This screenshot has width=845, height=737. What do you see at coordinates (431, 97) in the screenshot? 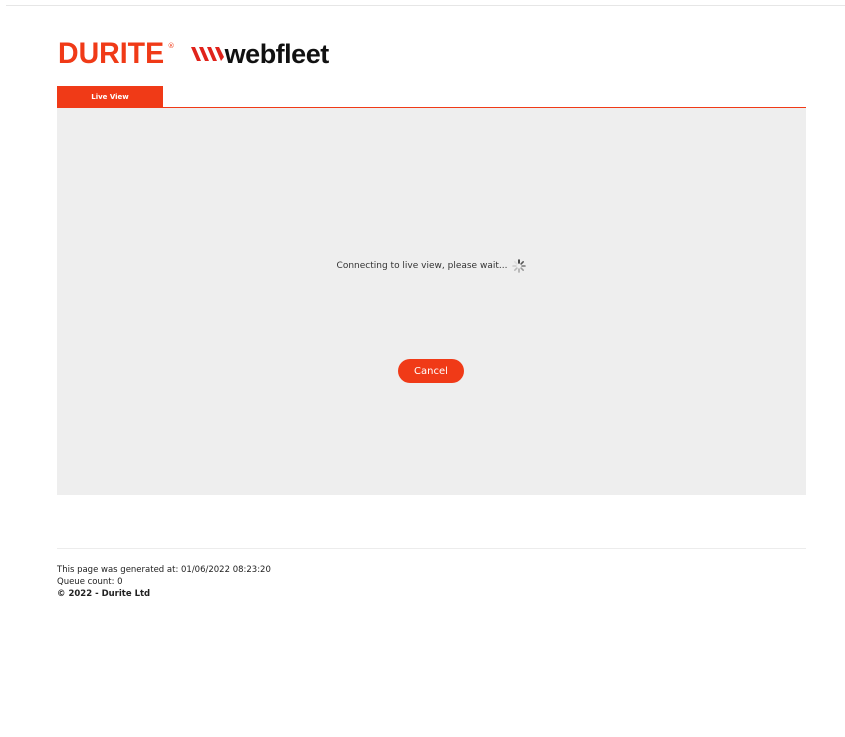
I see `tab-bar: Live View` at bounding box center [431, 97].